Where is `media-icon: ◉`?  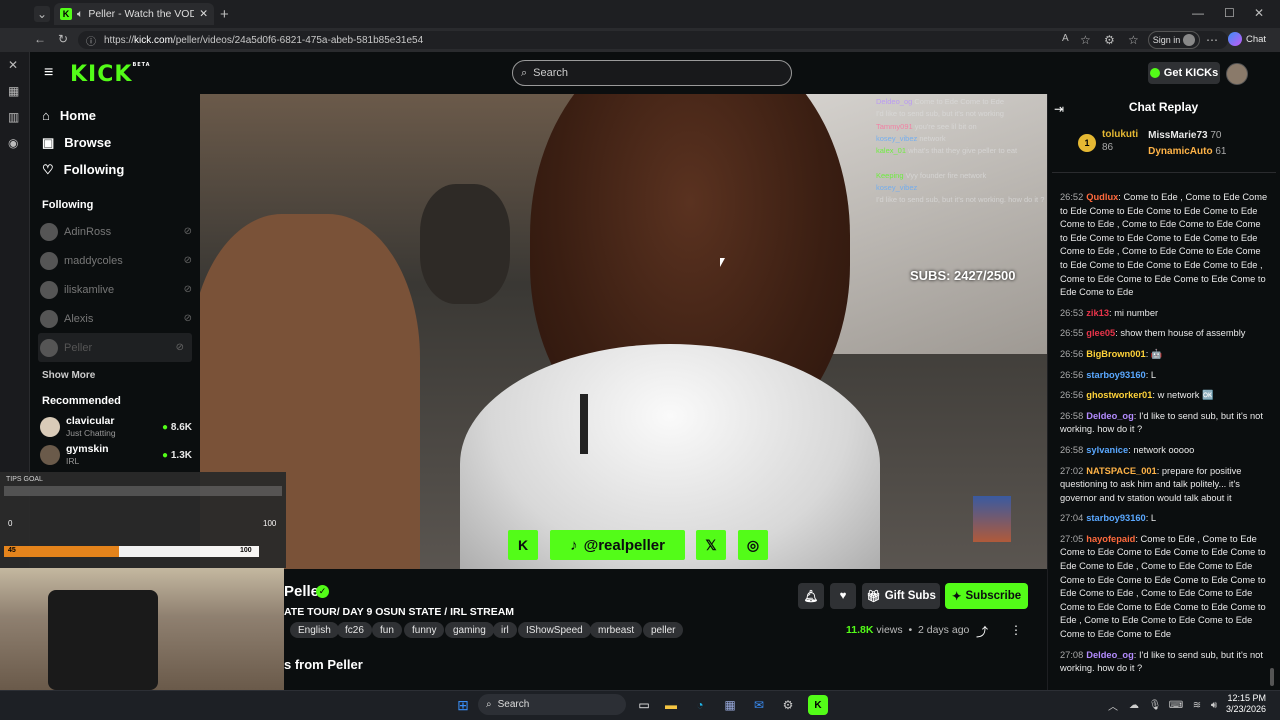 media-icon: ◉ is located at coordinates (13, 143).